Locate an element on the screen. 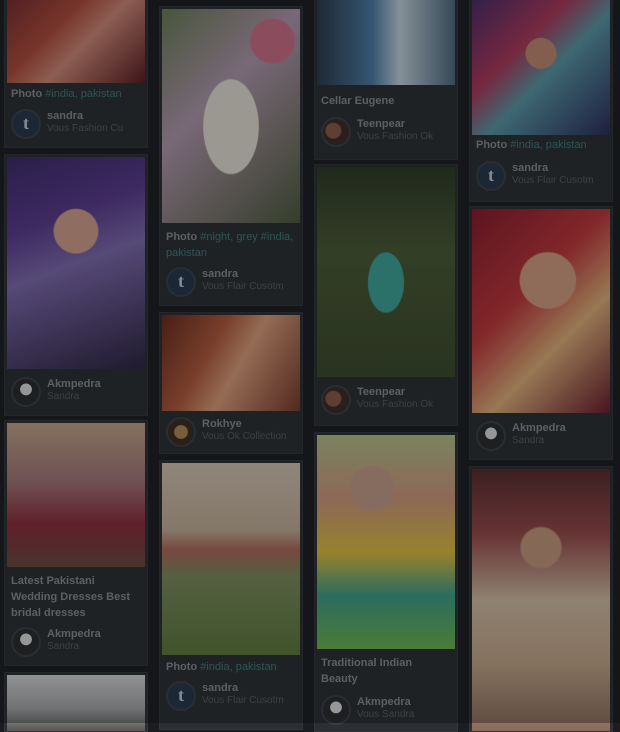  pin-meta: Rokhye Vous Ok Collection is located at coordinates (232, 434).